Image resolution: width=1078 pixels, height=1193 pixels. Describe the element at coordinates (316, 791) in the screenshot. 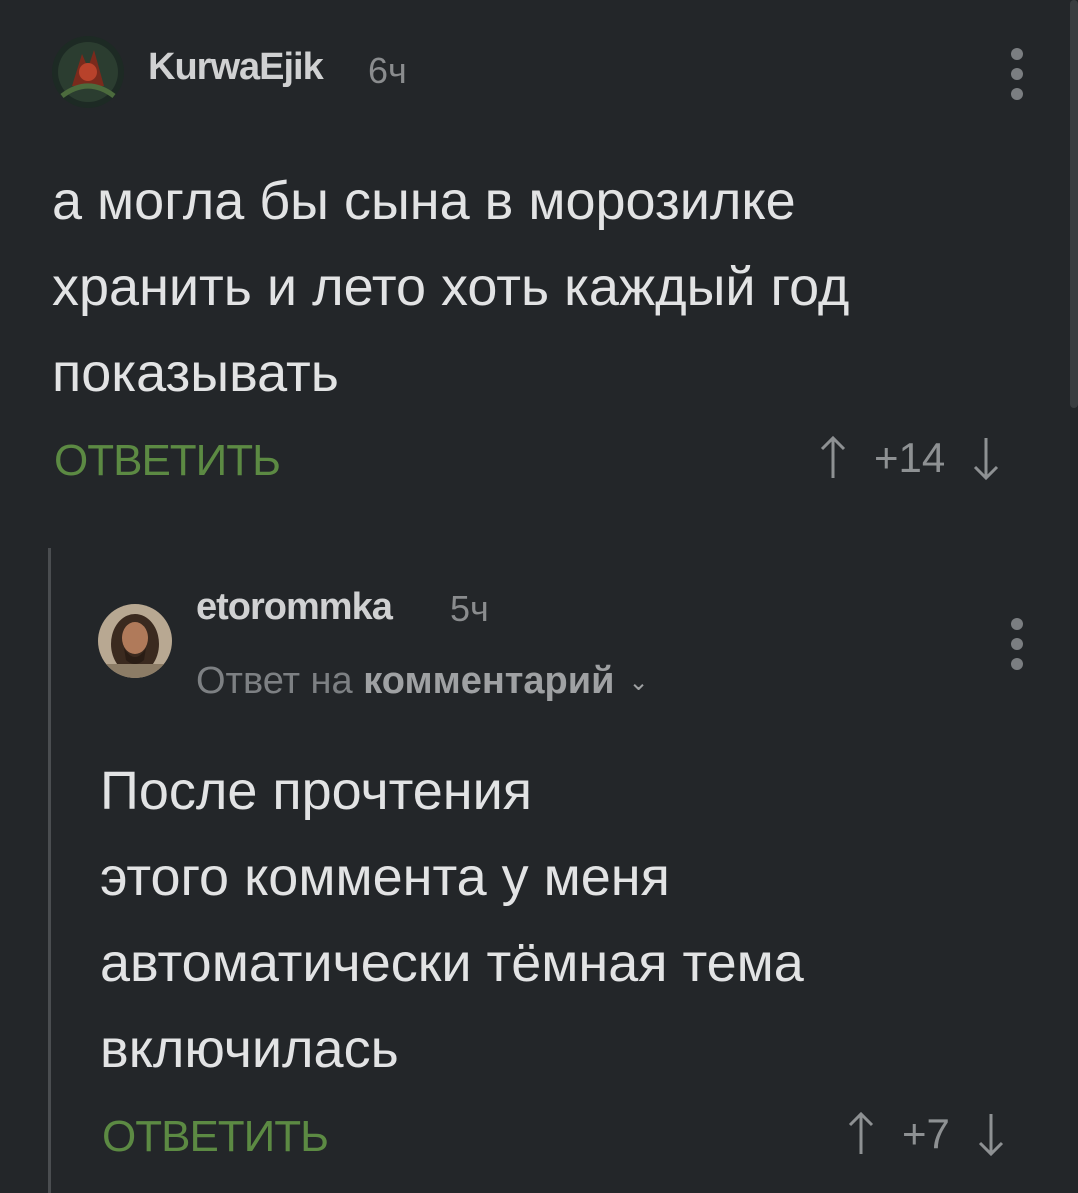

I see `comment-text-line: После прочтения` at that location.